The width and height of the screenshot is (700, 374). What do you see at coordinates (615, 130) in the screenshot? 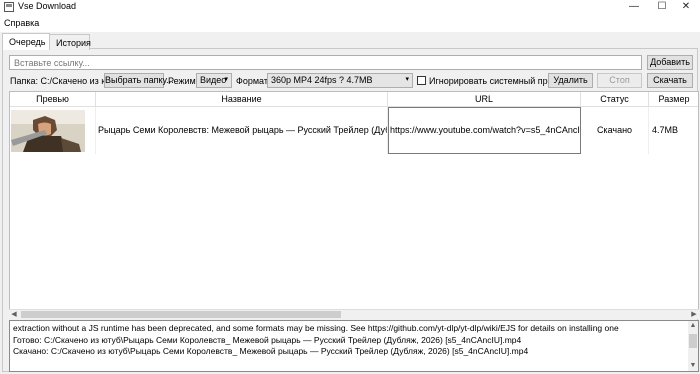
I see `table-row-status: Скачано` at bounding box center [615, 130].